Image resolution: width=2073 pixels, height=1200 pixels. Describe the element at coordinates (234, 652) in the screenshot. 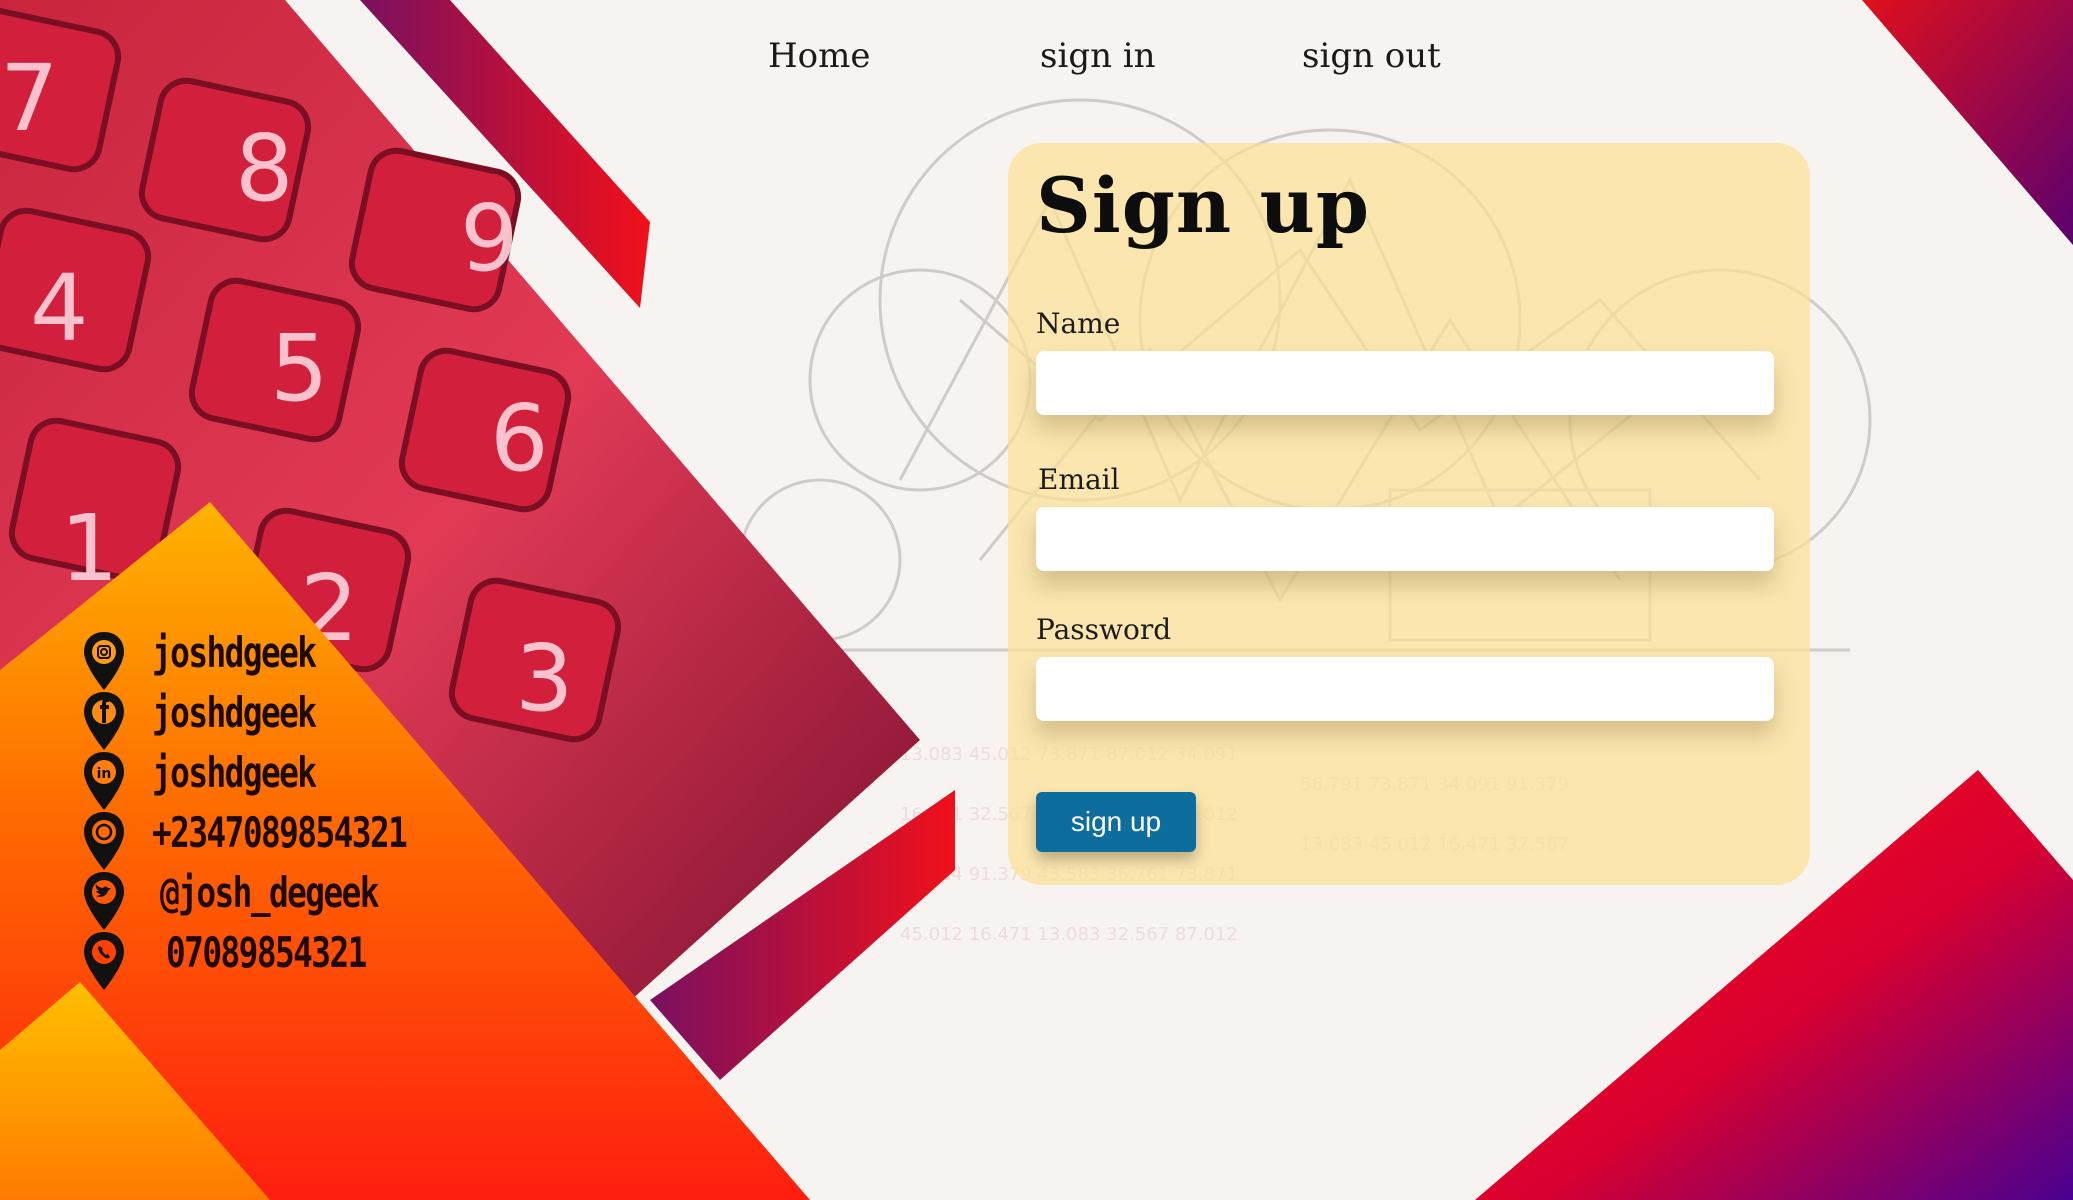

I see `instagram-handle: joshdgeek` at that location.